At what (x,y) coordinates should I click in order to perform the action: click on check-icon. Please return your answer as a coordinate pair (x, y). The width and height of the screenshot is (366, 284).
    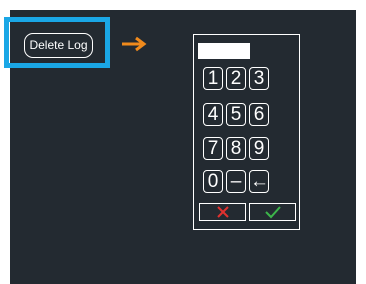
    Looking at the image, I should click on (272, 212).